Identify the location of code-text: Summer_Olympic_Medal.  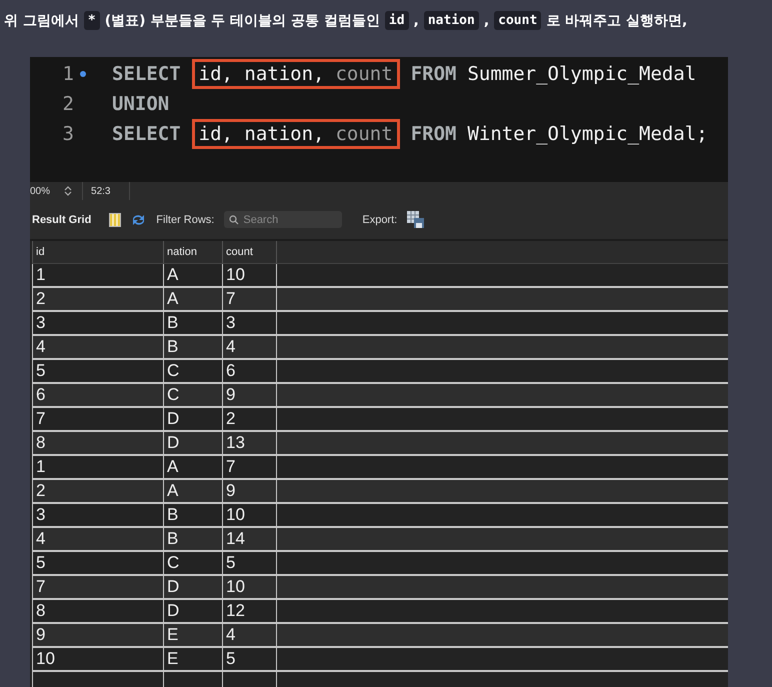
(581, 74).